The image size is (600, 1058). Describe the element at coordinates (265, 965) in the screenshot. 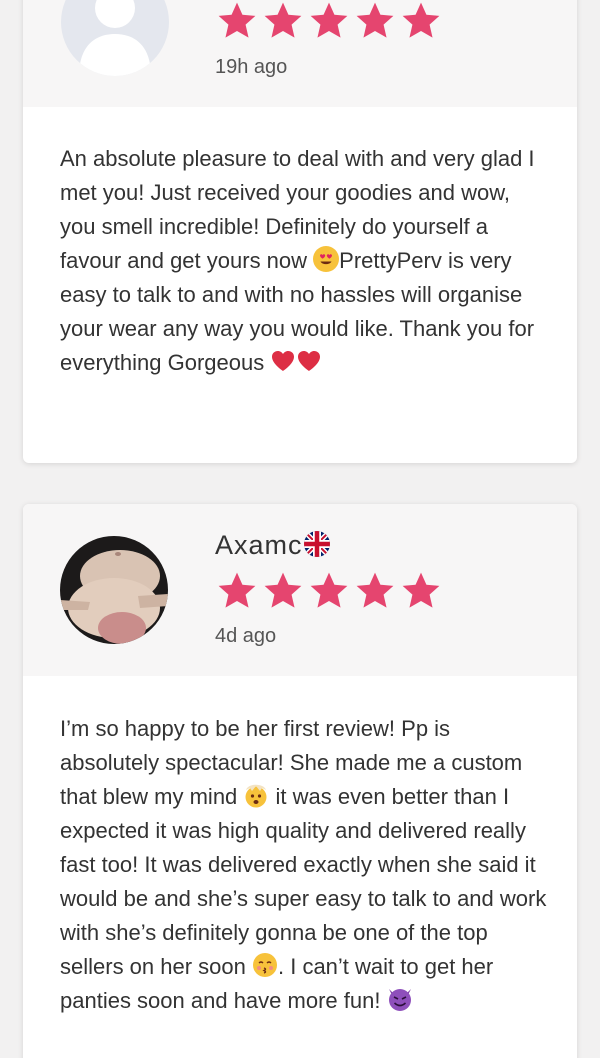

I see `kissing-emoji-icon` at that location.